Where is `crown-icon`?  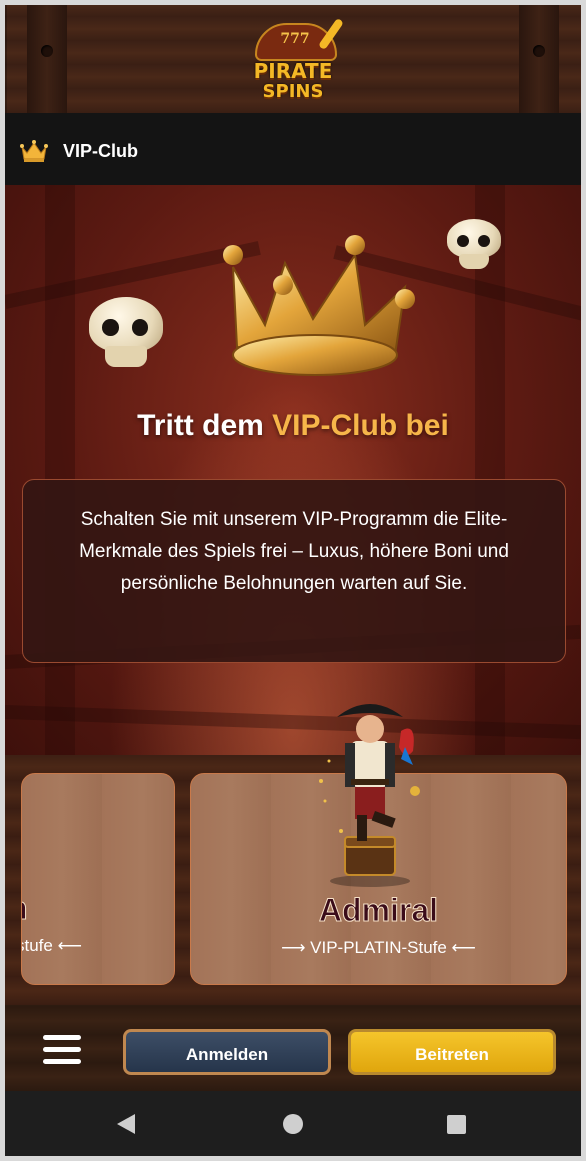 crown-icon is located at coordinates (34, 151).